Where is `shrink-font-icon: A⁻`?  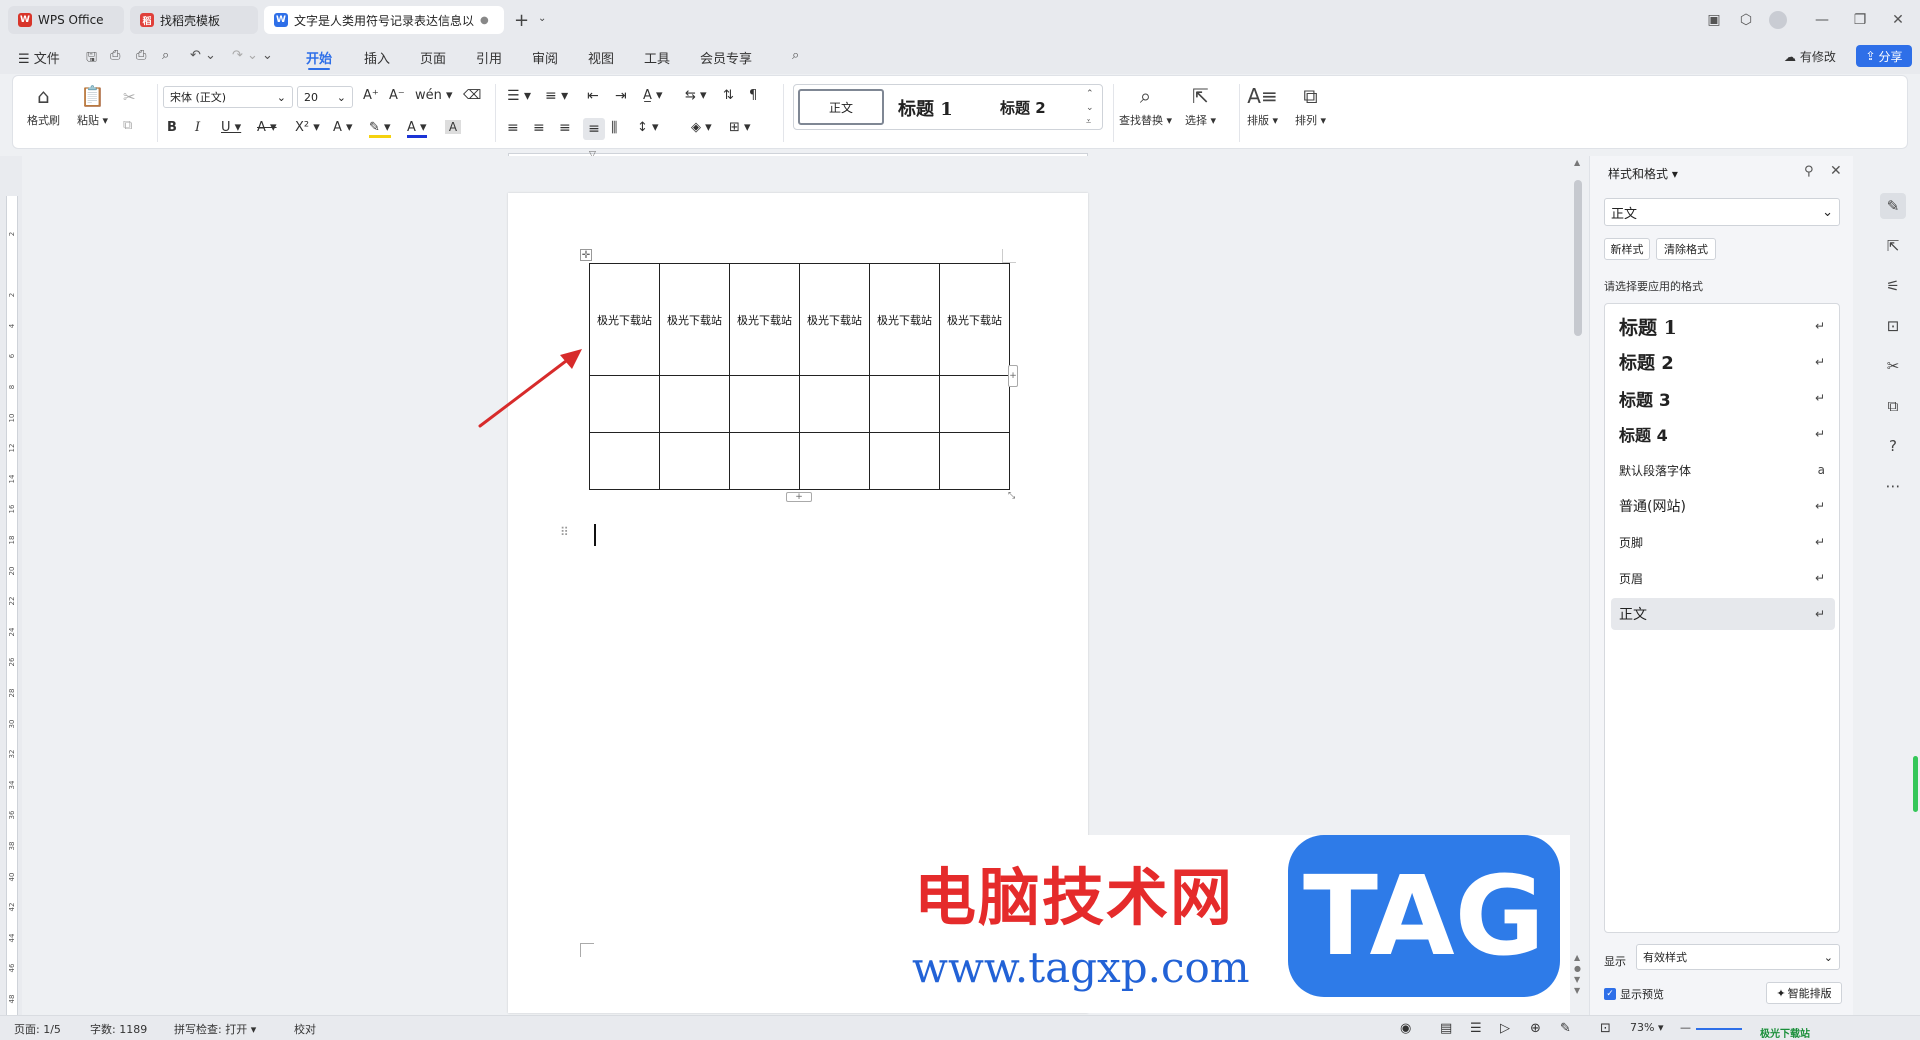
shrink-font-icon: A⁻ is located at coordinates (397, 95).